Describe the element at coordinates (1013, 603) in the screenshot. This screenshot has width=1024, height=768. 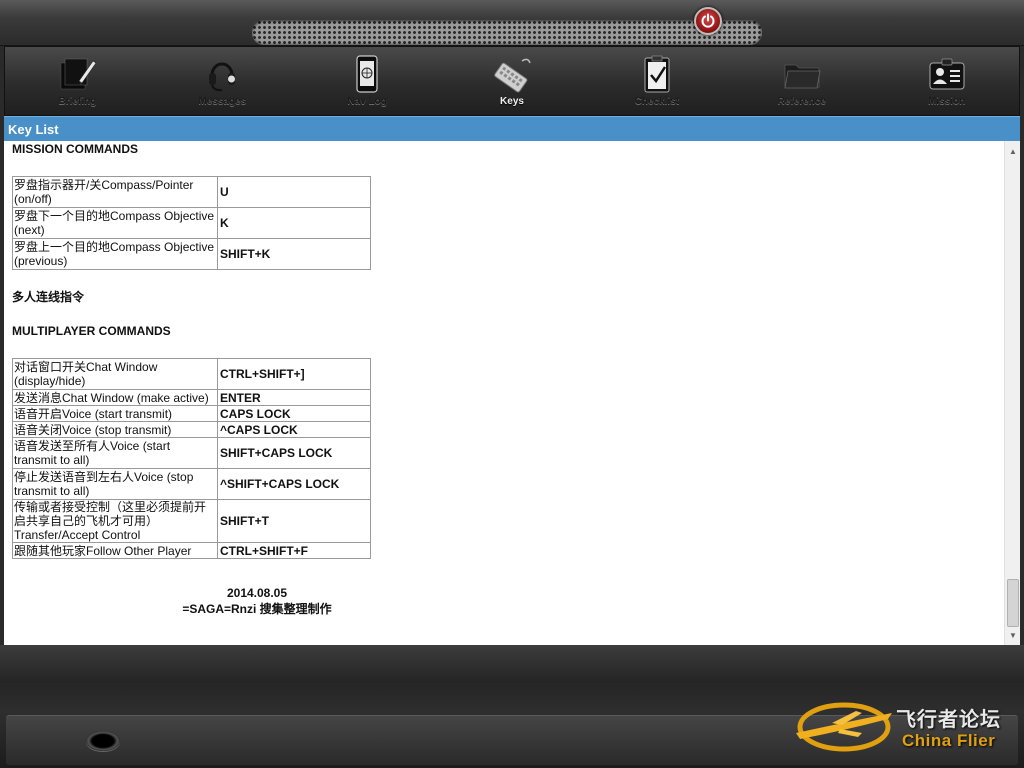
I see `scroll-thumb` at that location.